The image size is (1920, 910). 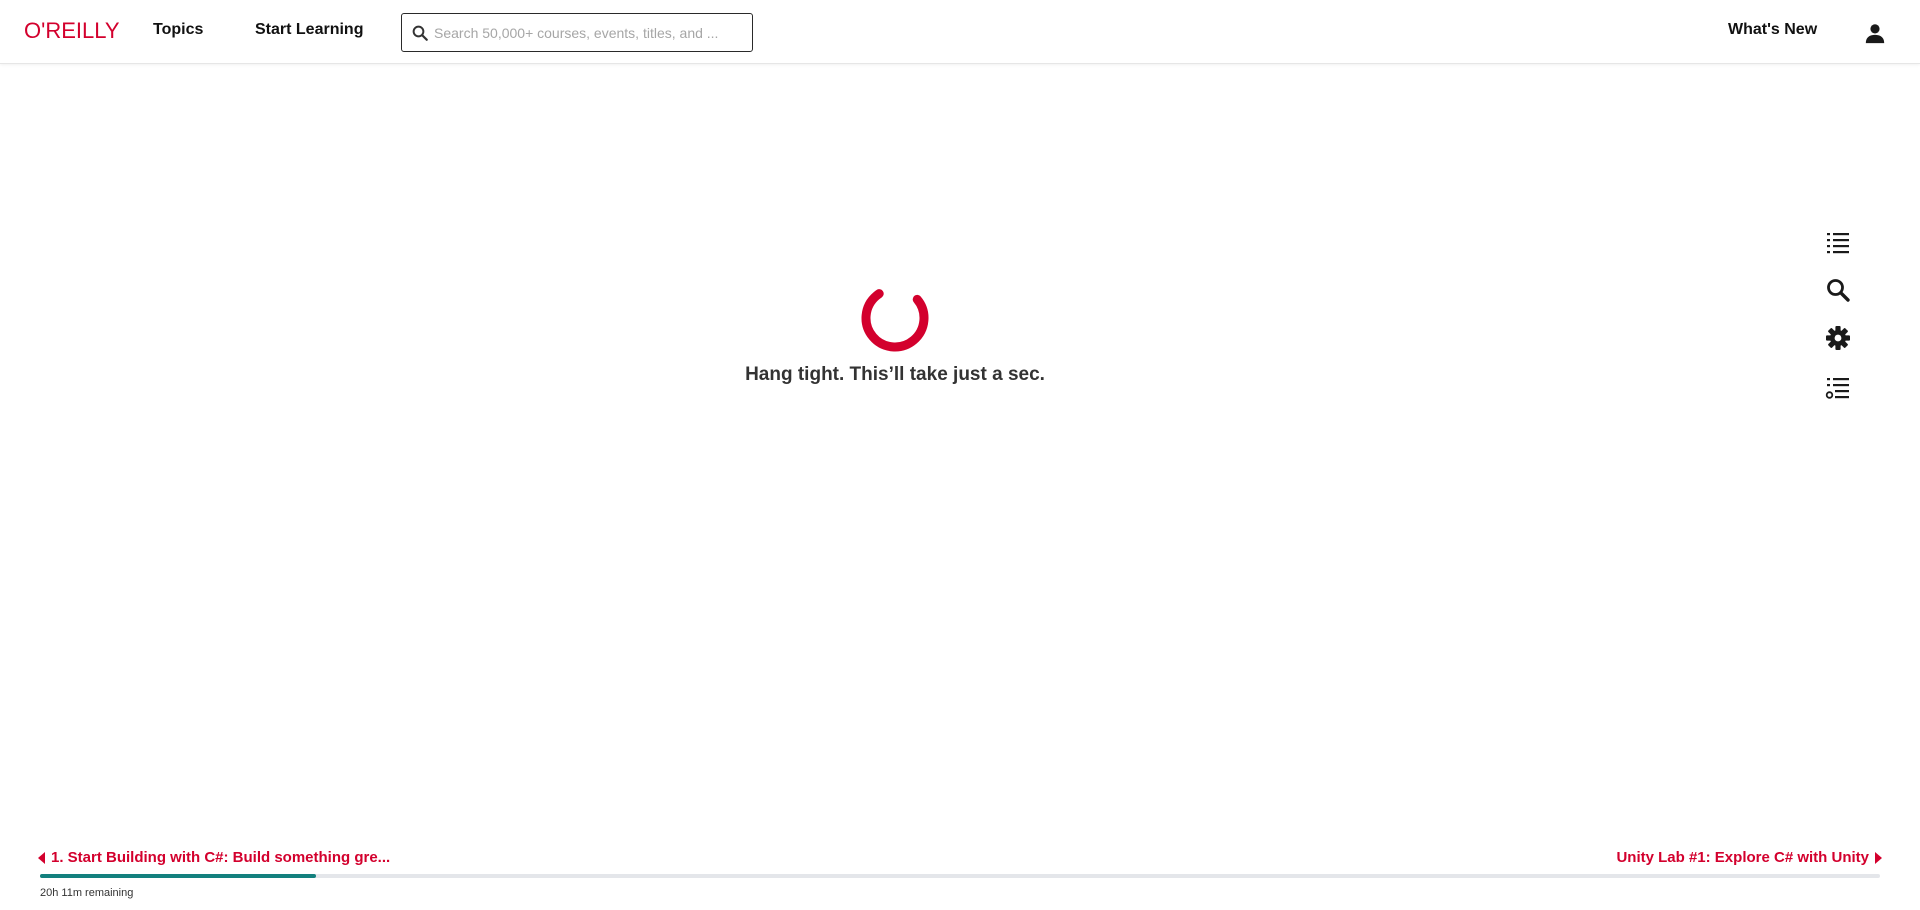 What do you see at coordinates (895, 374) in the screenshot?
I see `loading-message: Hang tight. This’ll take just a sec.` at bounding box center [895, 374].